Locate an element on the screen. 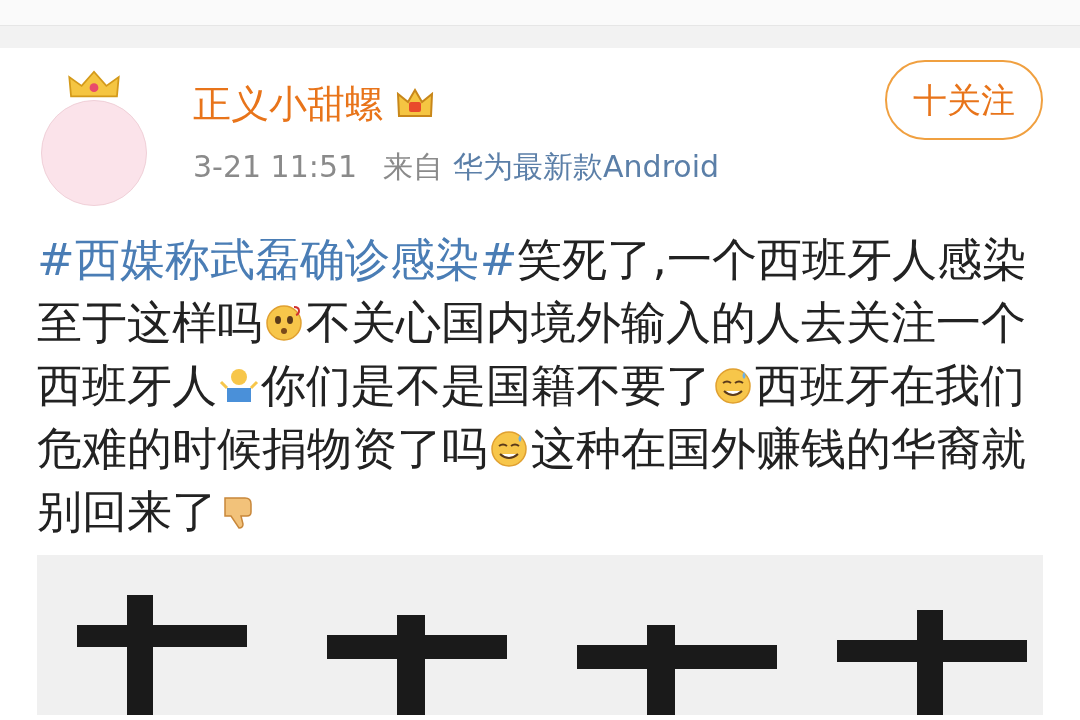  source-label: 来自 is located at coordinates (413, 167).